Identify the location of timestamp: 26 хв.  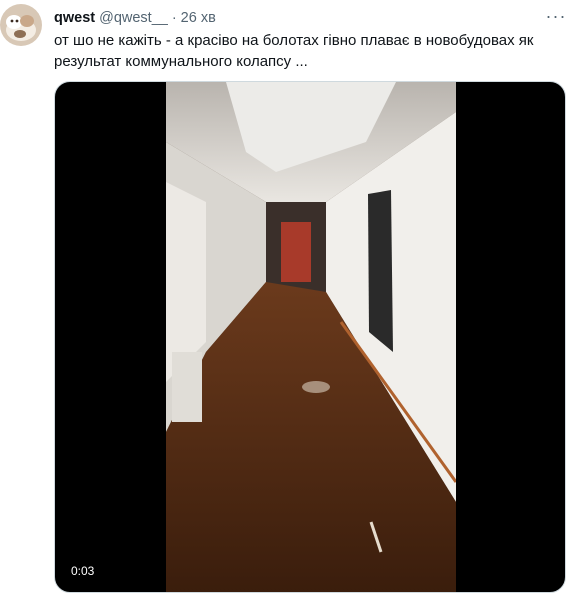
(198, 18).